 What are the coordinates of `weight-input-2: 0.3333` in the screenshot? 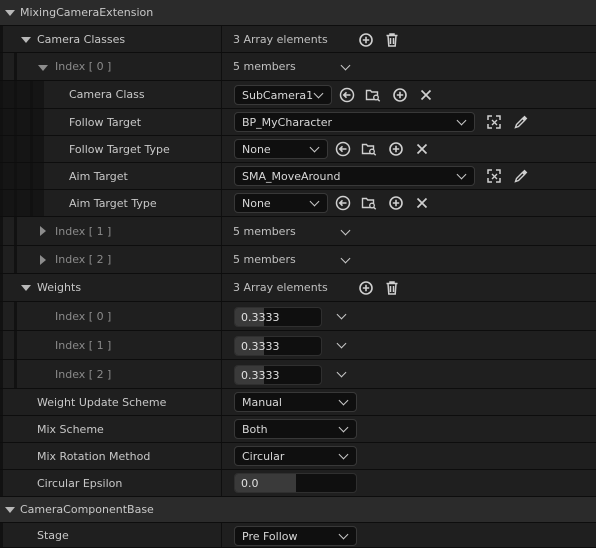 It's located at (278, 375).